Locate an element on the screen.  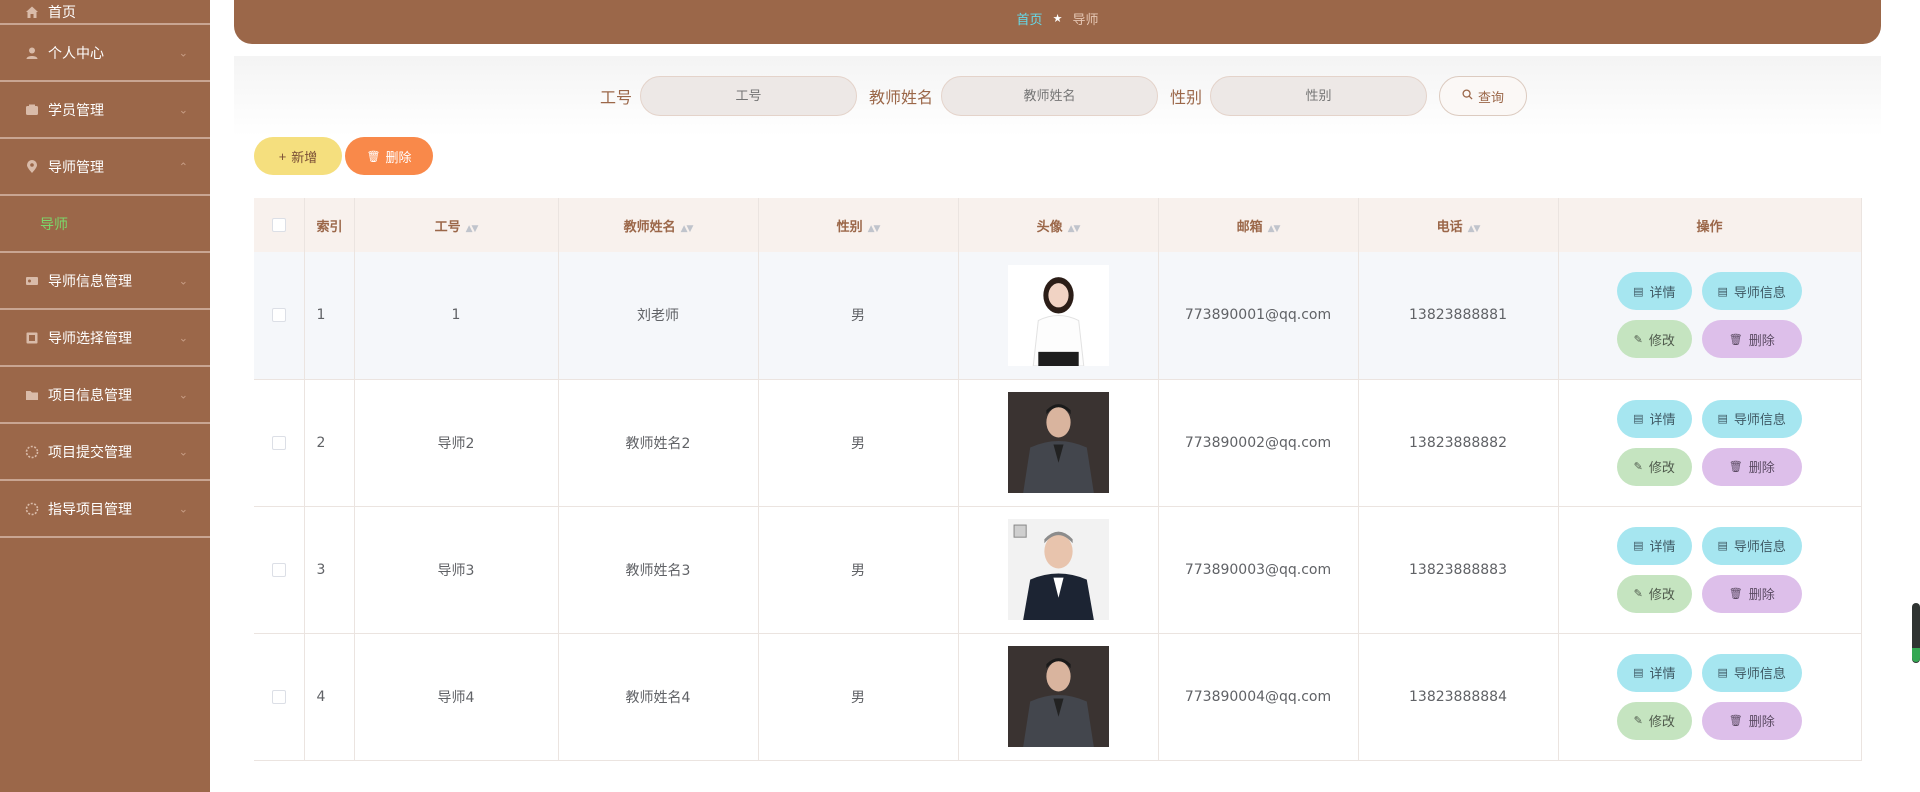
column-header-phone: 电话 ▲▼ is located at coordinates (1458, 225).